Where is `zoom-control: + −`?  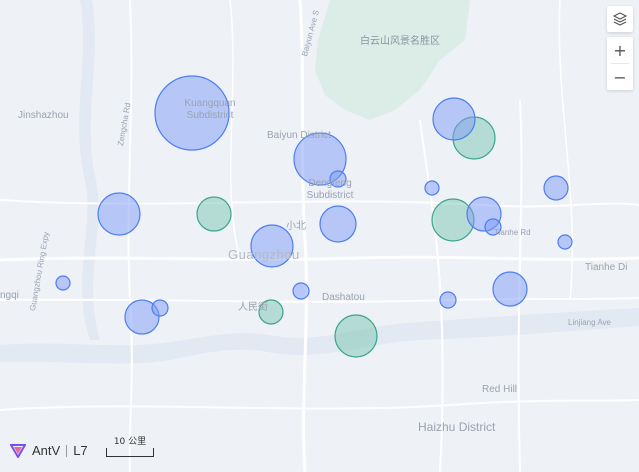
zoom-control: + − is located at coordinates (620, 63).